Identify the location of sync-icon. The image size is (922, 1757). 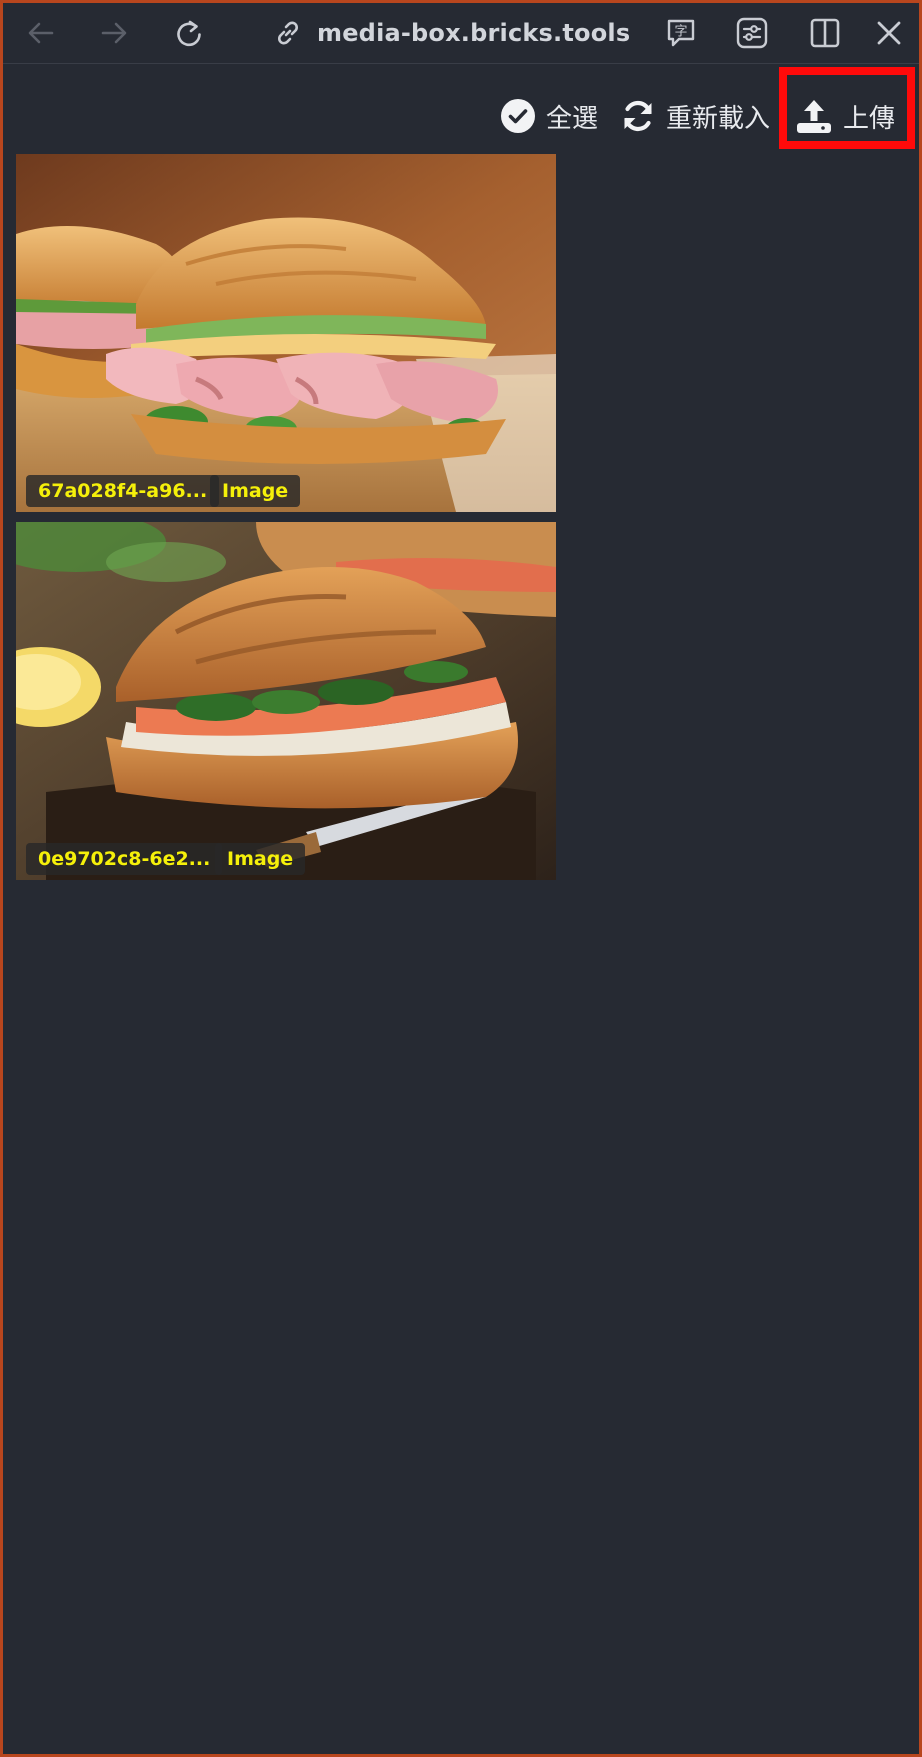
(638, 116).